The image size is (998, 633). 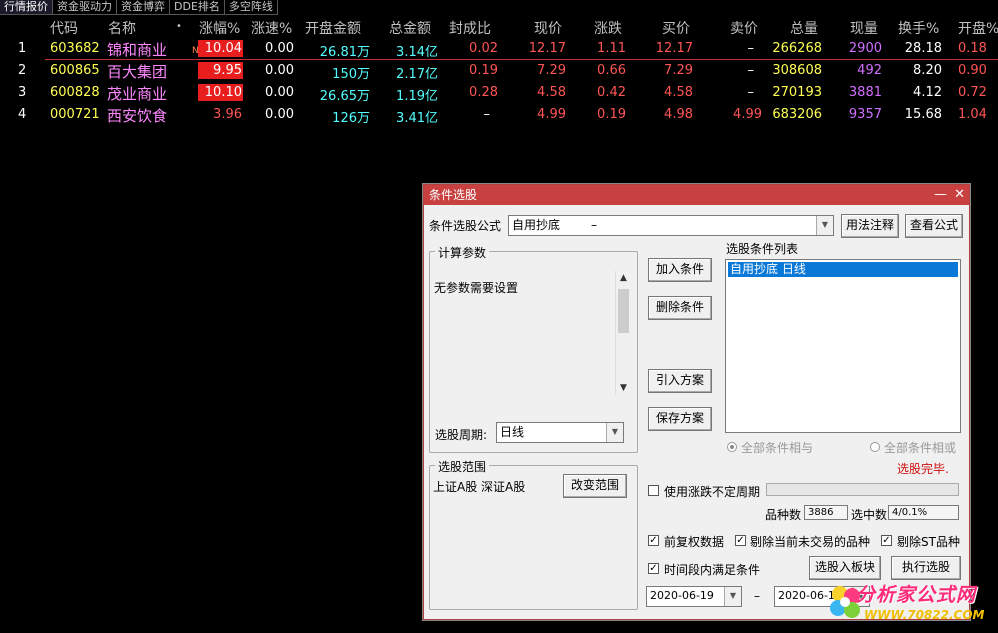 I want to click on ask-cell: 4.99, so click(x=747, y=114).